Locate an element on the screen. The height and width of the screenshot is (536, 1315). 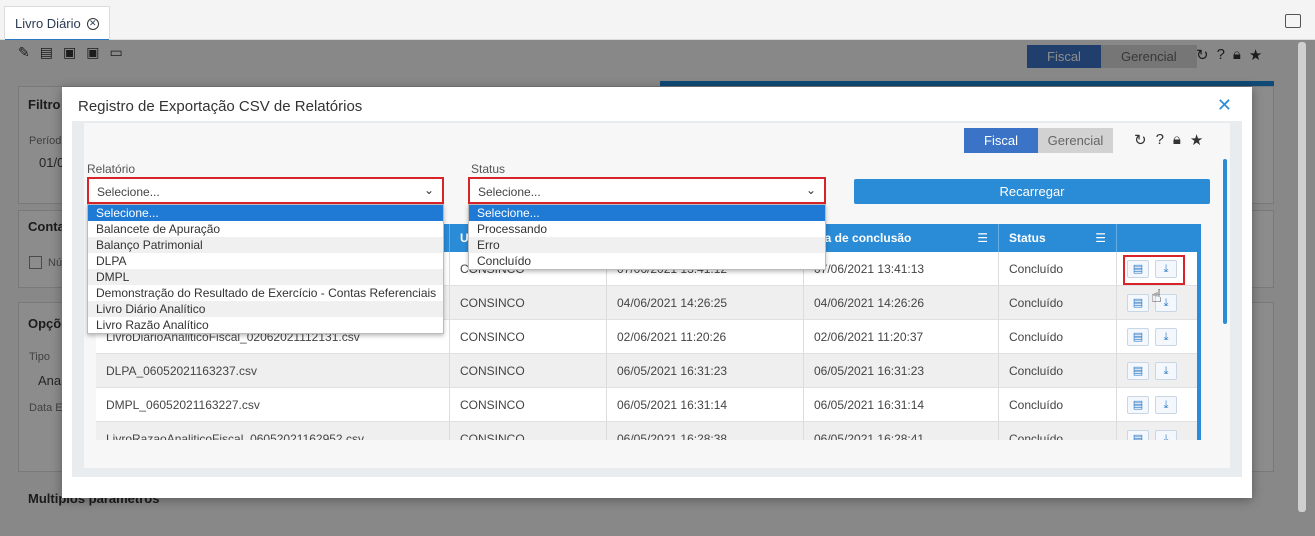
tab-bar: Livro Diário ✕ is located at coordinates (657, 20).